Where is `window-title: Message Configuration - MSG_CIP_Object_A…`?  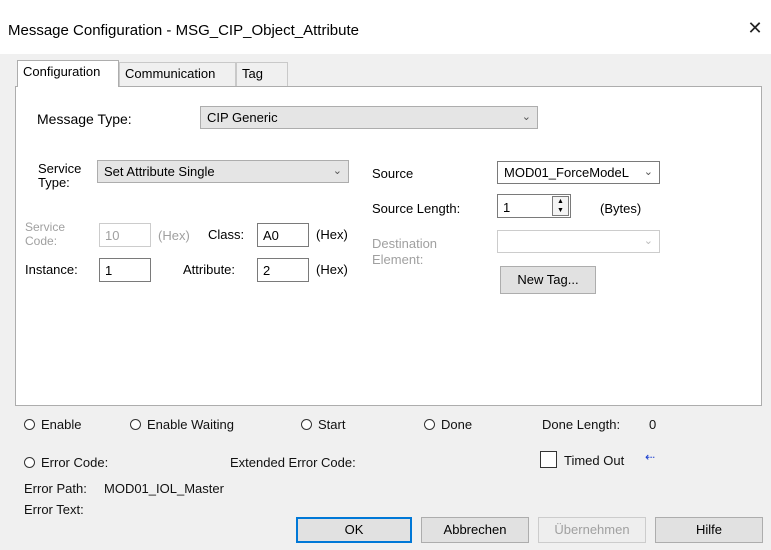 window-title: Message Configuration - MSG_CIP_Object_A… is located at coordinates (183, 30).